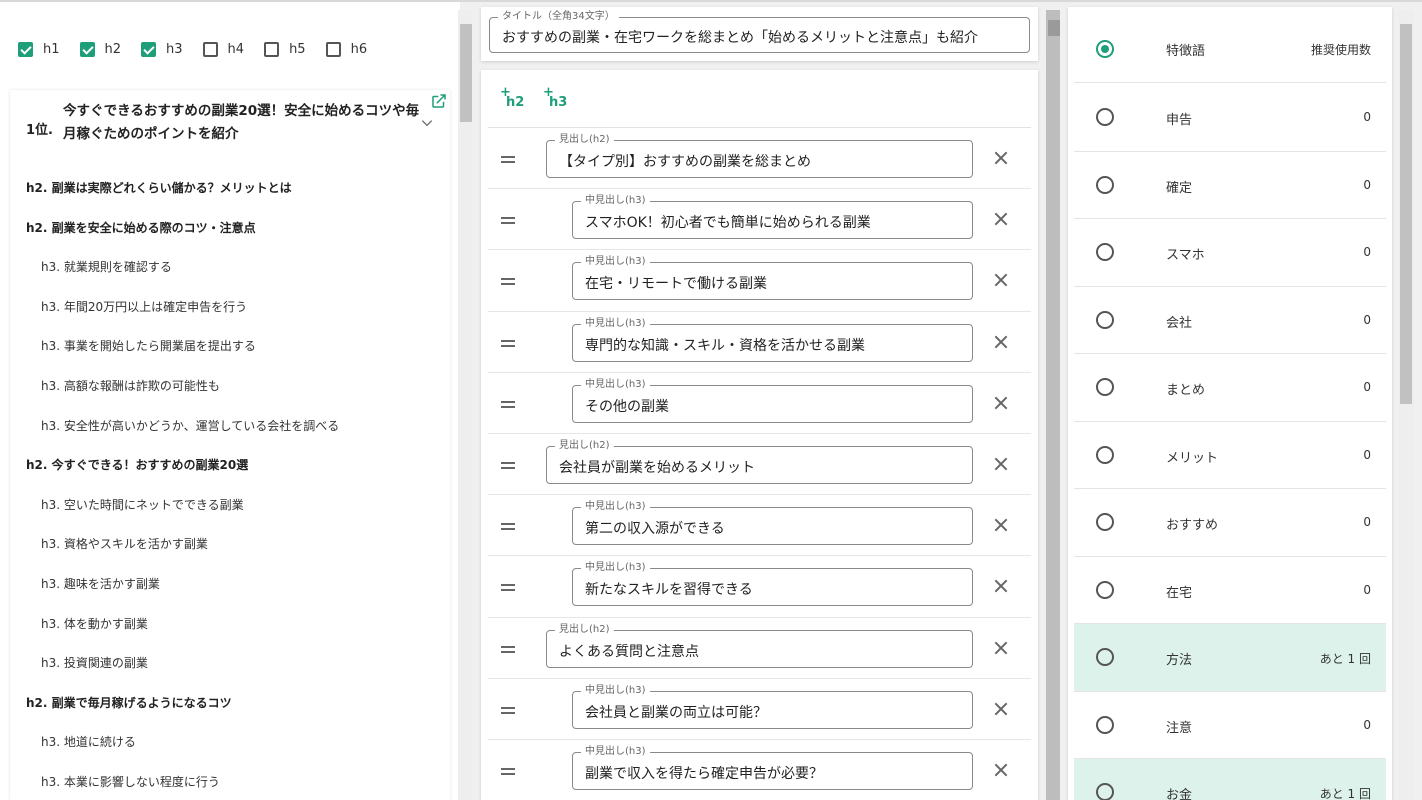  I want to click on keyword-row: まとめ 0, so click(1230, 388).